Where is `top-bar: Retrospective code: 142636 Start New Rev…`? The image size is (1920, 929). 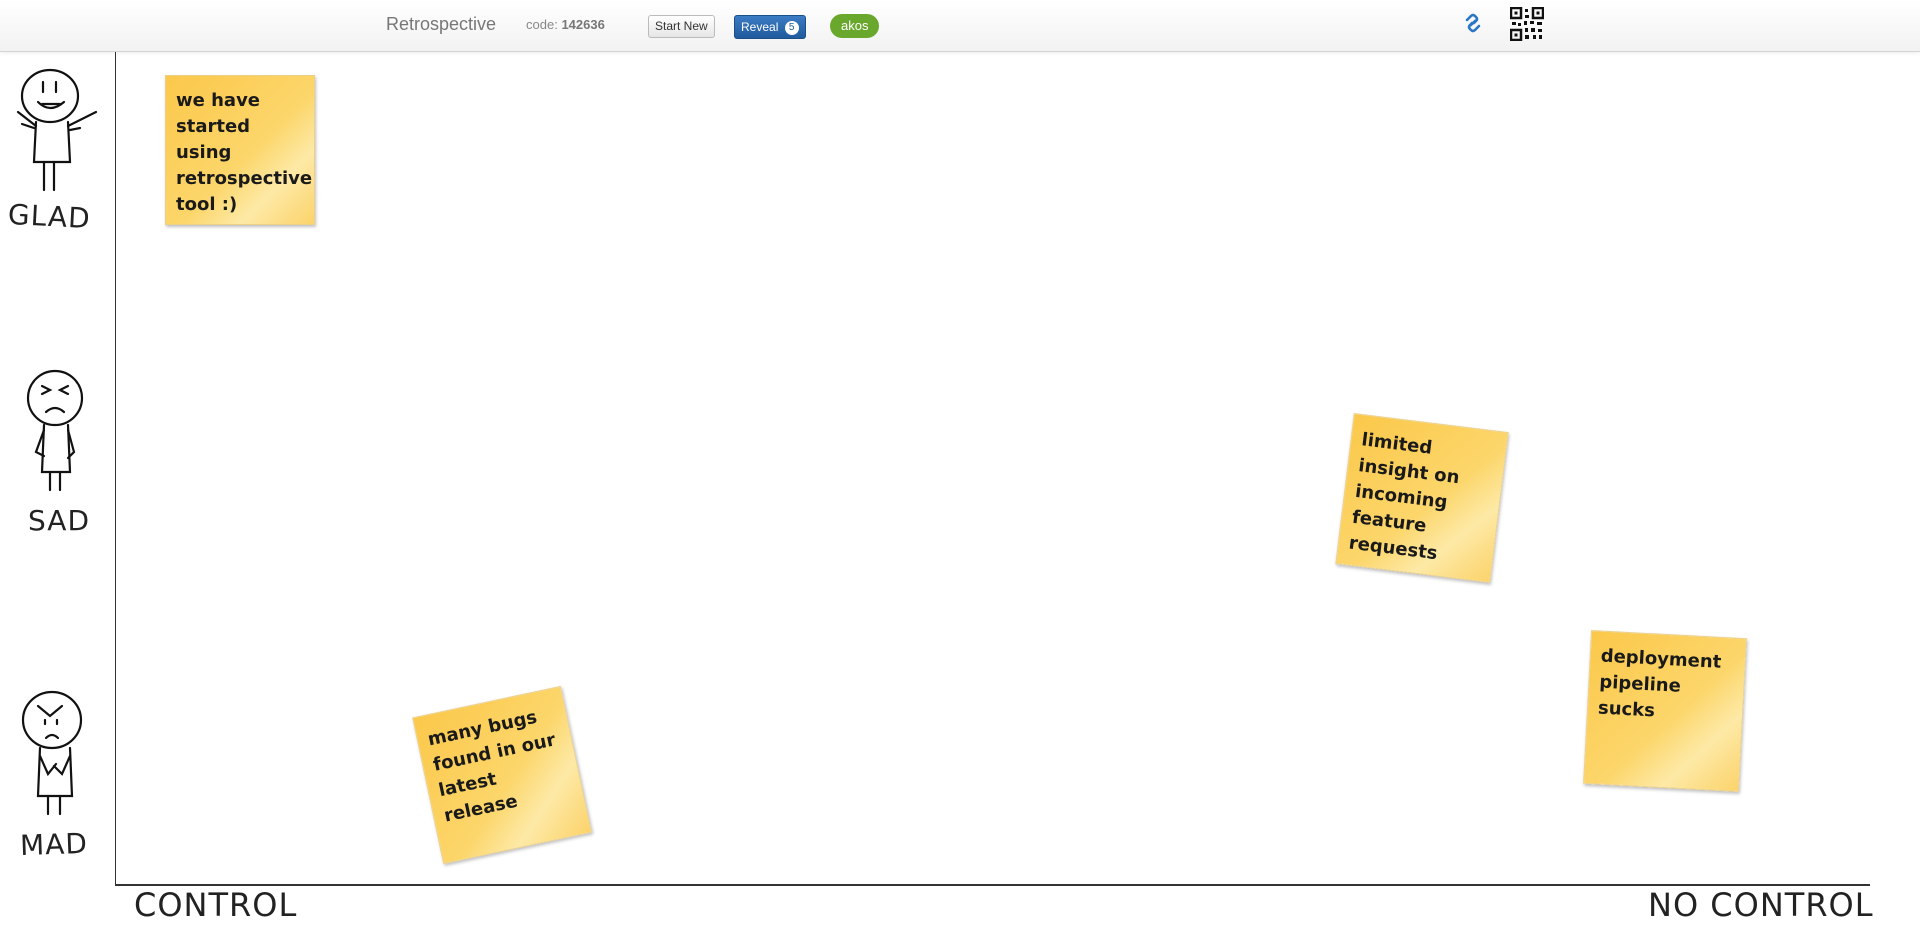
top-bar: Retrospective code: 142636 Start New Rev… is located at coordinates (960, 26).